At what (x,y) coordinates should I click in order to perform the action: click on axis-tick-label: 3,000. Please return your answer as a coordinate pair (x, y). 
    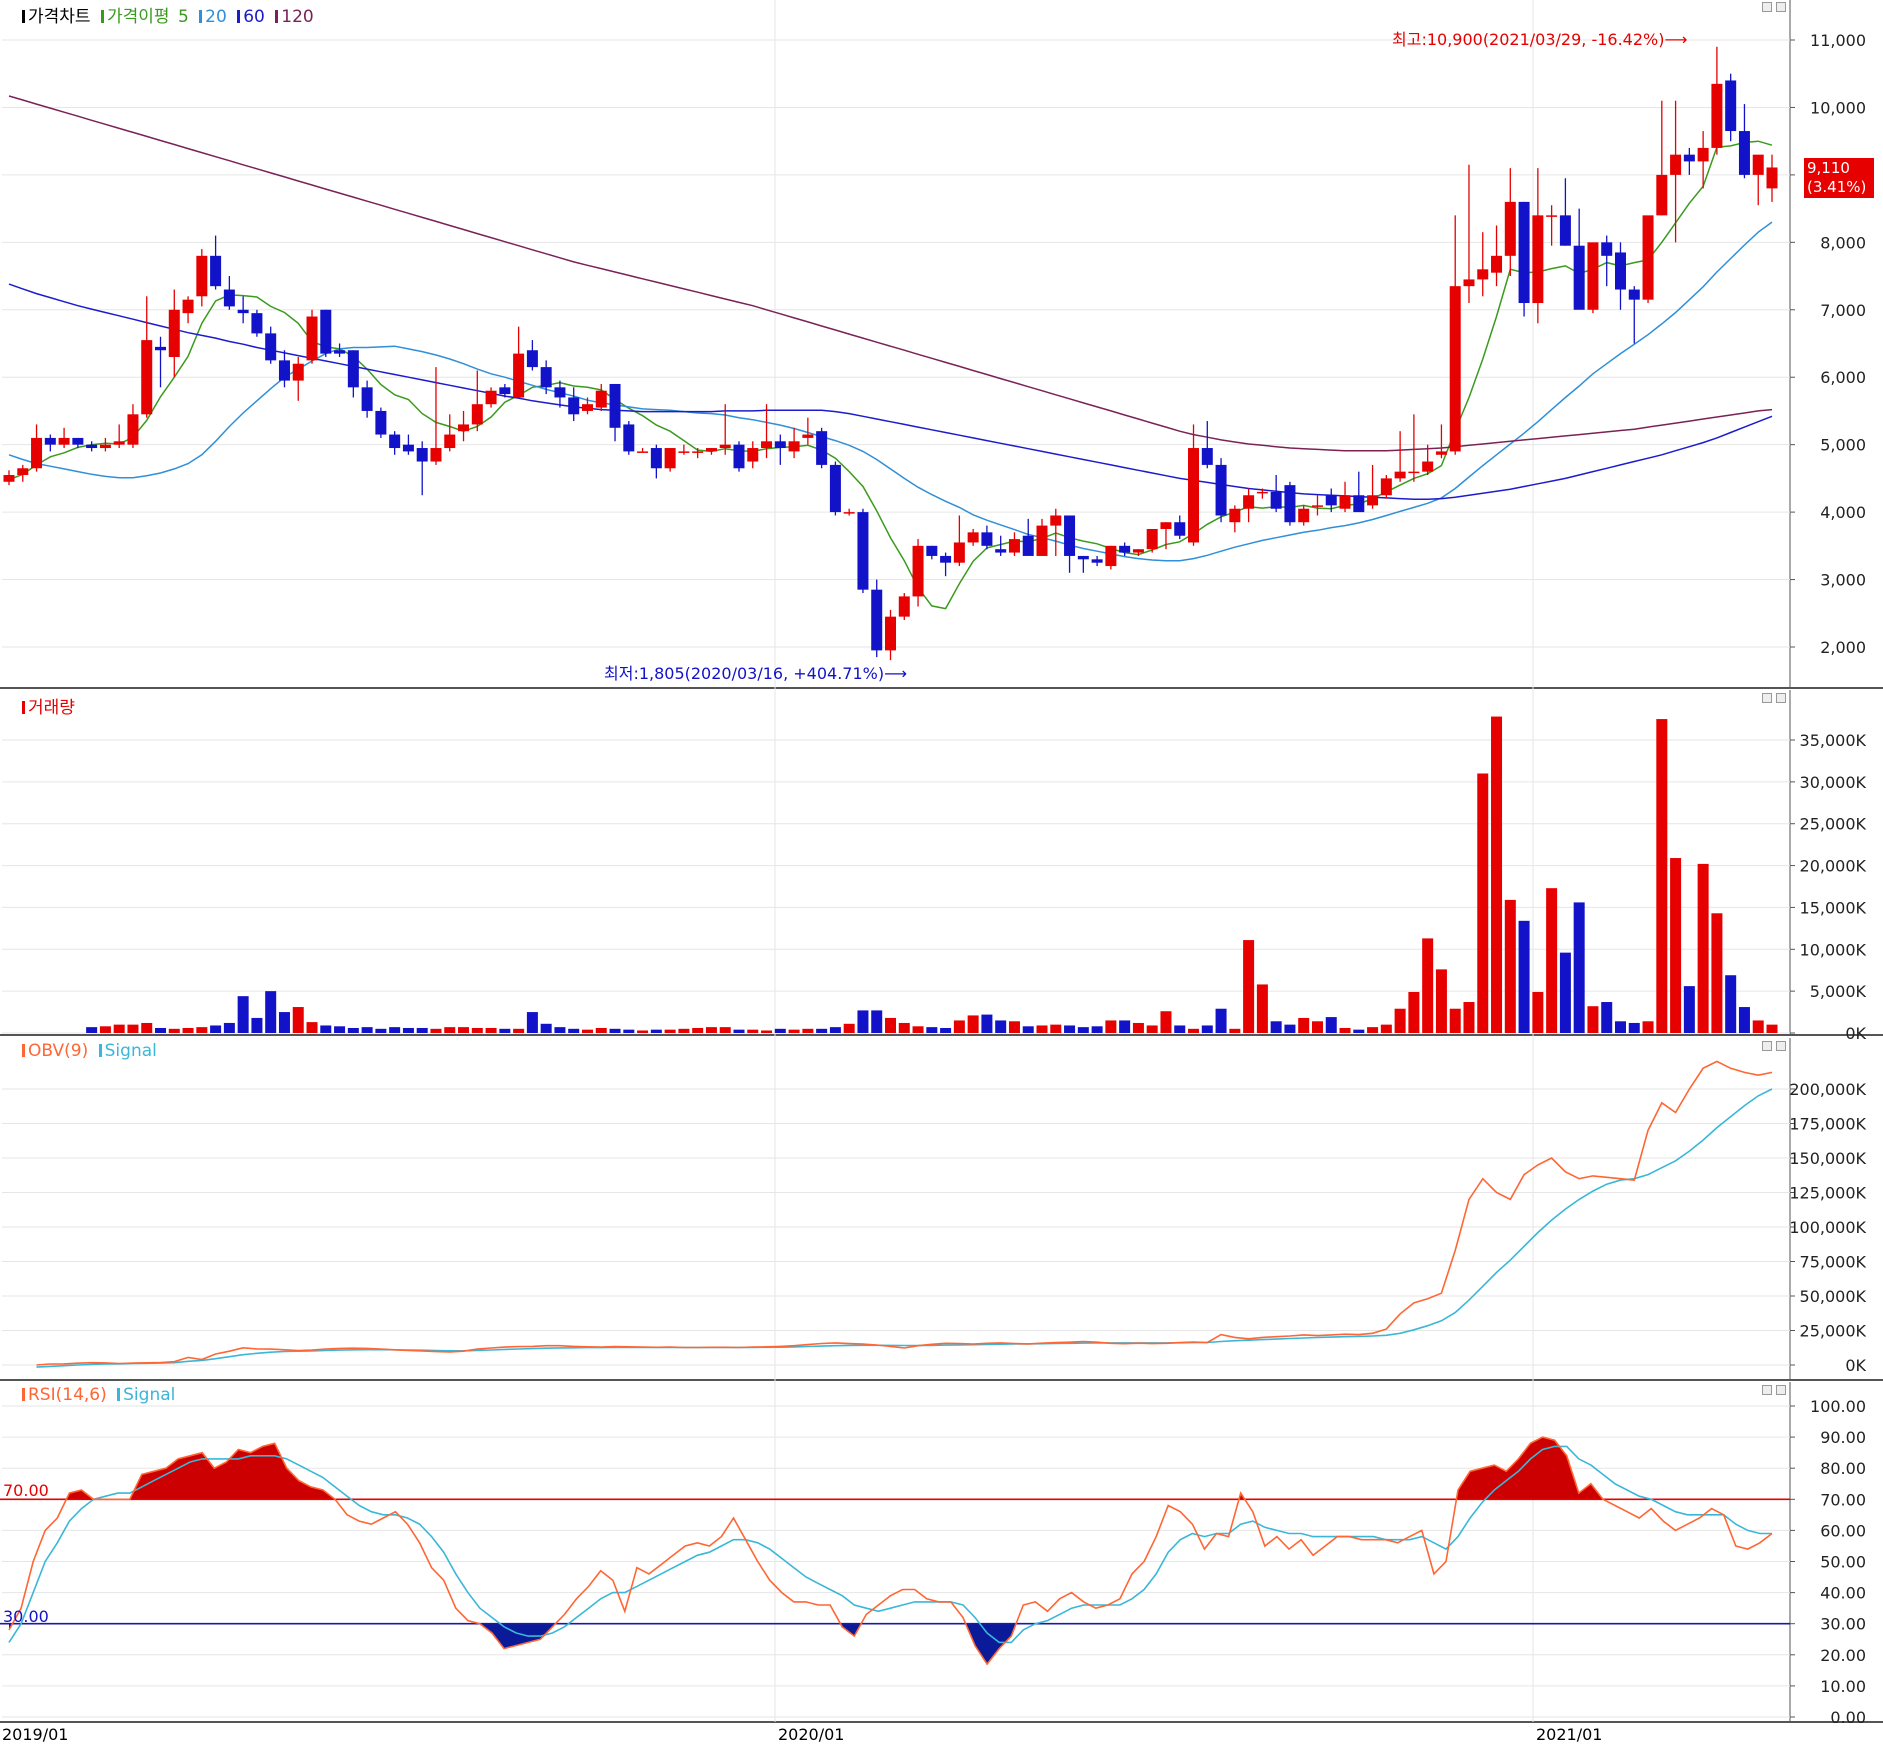
    Looking at the image, I should click on (1843, 580).